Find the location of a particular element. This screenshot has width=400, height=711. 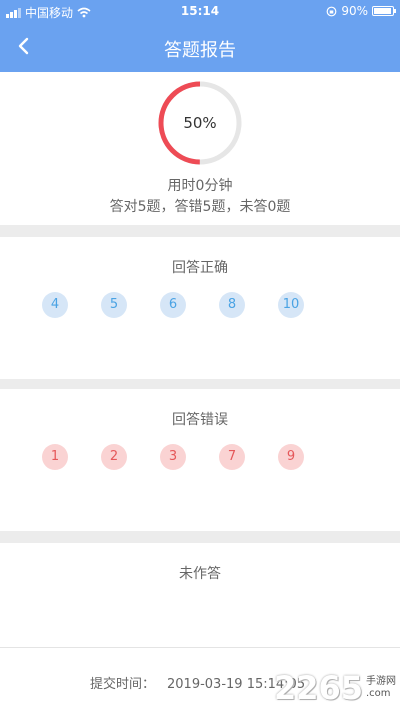

page-title: 答题报告 is located at coordinates (200, 50).